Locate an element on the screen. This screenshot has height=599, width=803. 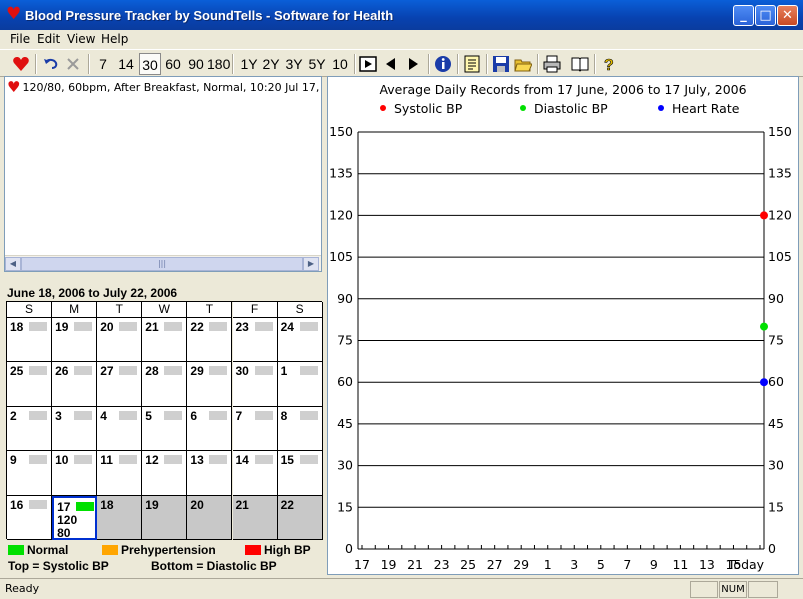
range-60-button: 60 is located at coordinates (173, 64).